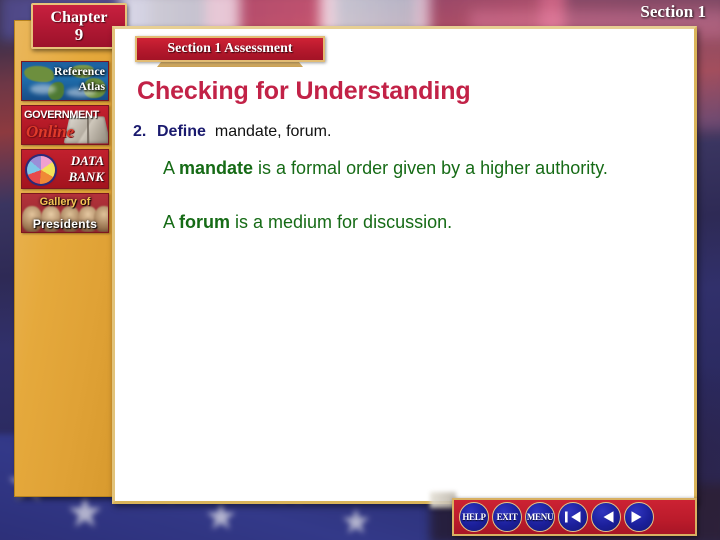 The image size is (720, 540). I want to click on government-online-line2: Online, so click(50, 131).